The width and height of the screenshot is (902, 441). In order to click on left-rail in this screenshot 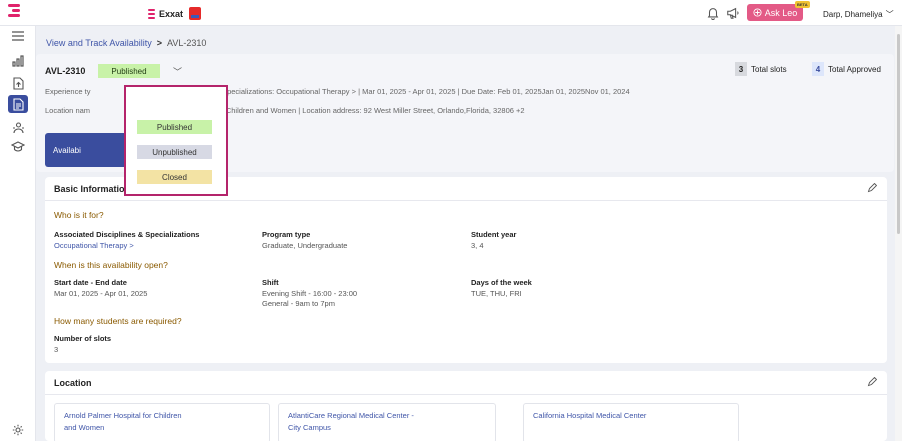, I will do `click(18, 233)`.